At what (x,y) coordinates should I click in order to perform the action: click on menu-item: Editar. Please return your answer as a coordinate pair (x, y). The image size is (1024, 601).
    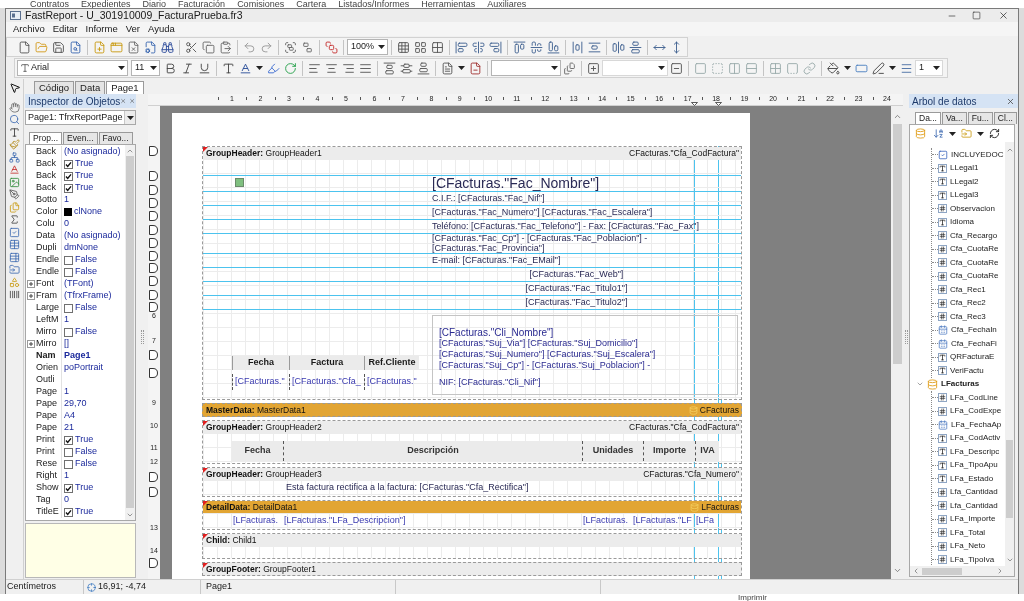
    Looking at the image, I should click on (65, 29).